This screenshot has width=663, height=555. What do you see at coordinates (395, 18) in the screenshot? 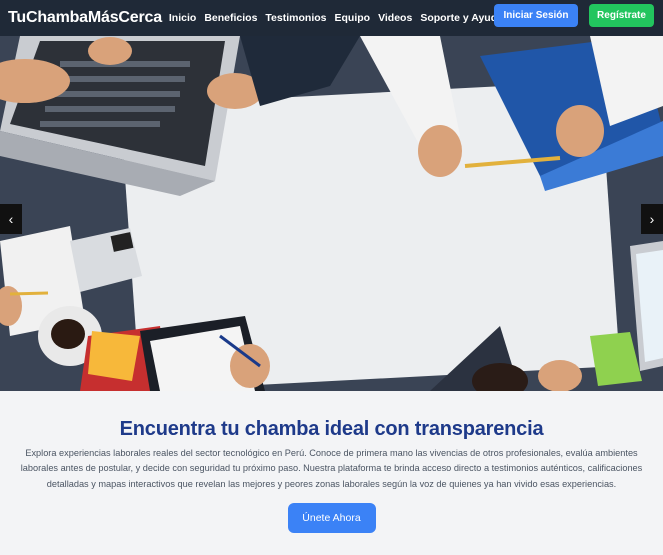
I see `nav-link-videos: Videos` at bounding box center [395, 18].